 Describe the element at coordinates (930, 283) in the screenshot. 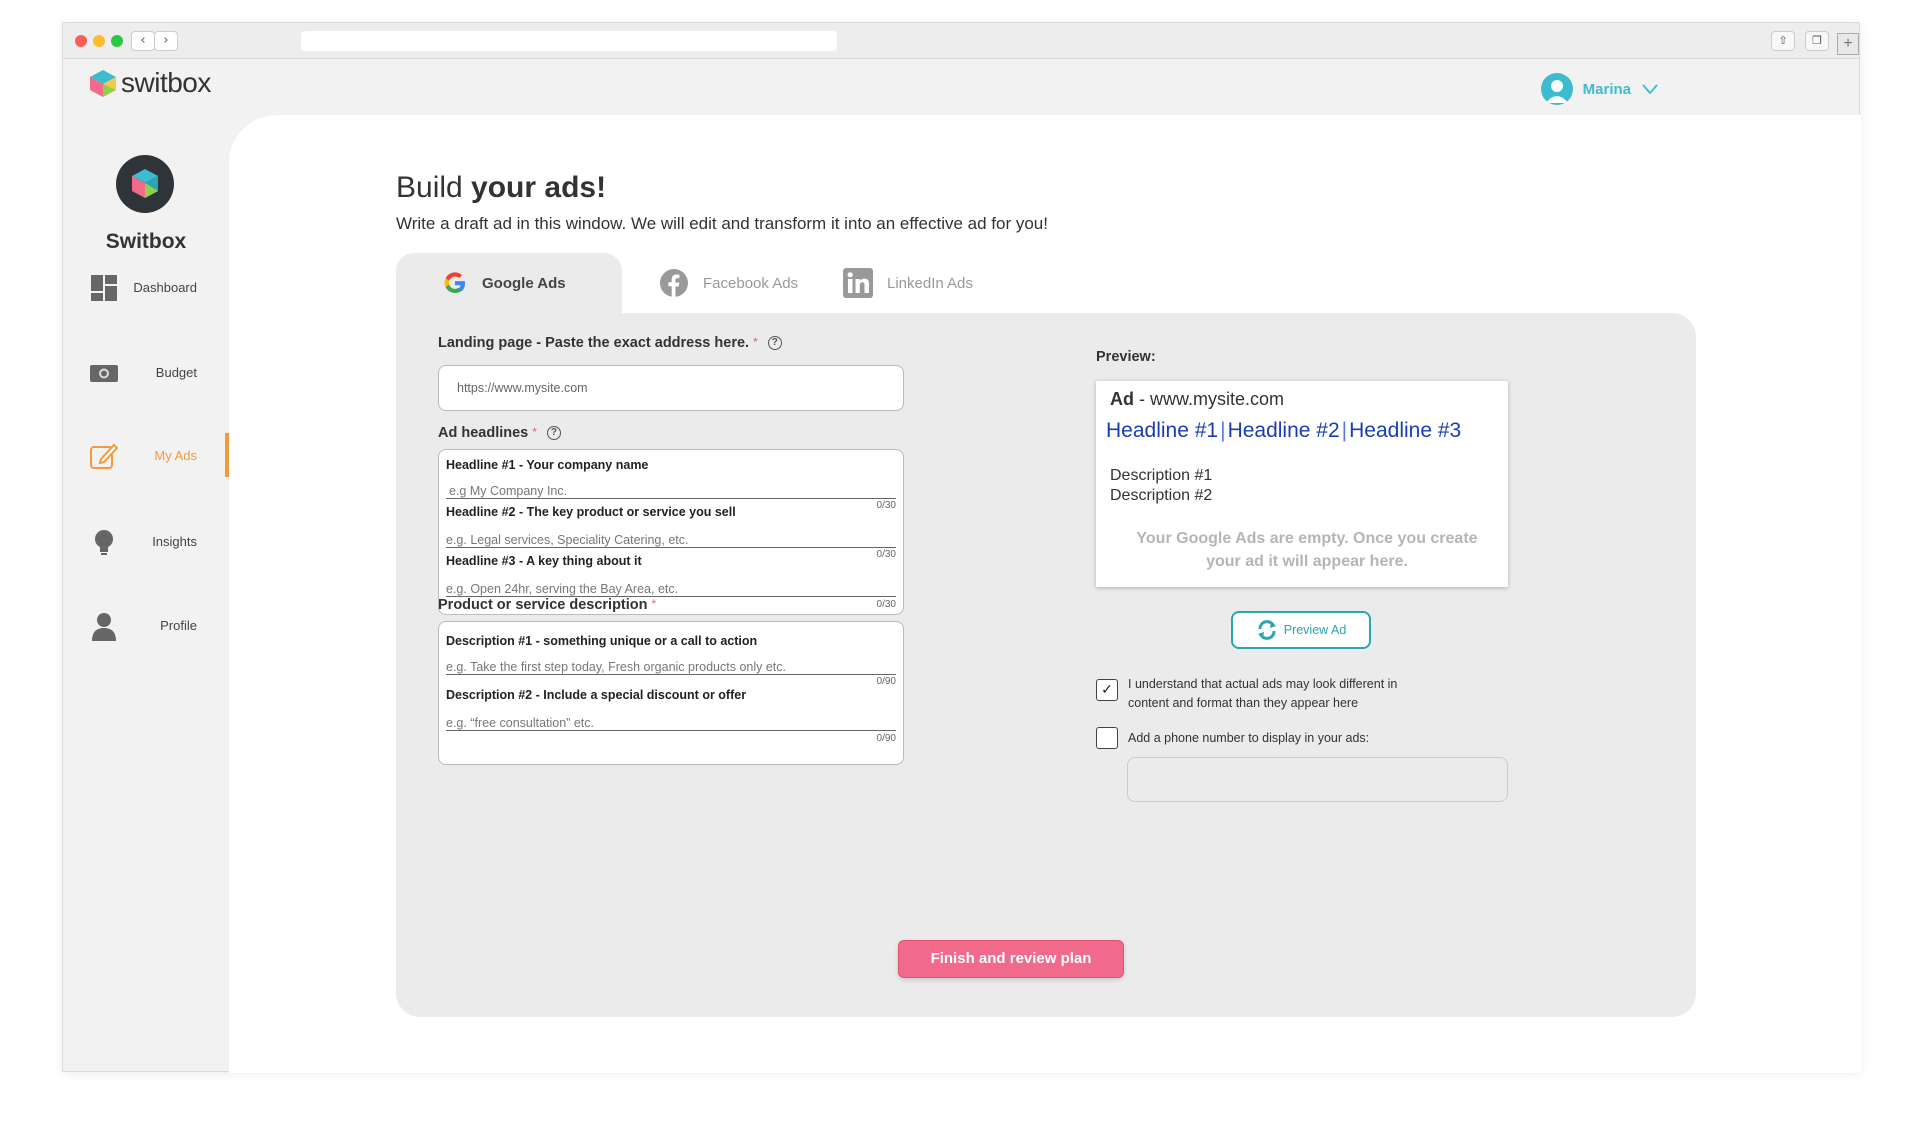

I see `tab-label: LinkedIn Ads` at that location.